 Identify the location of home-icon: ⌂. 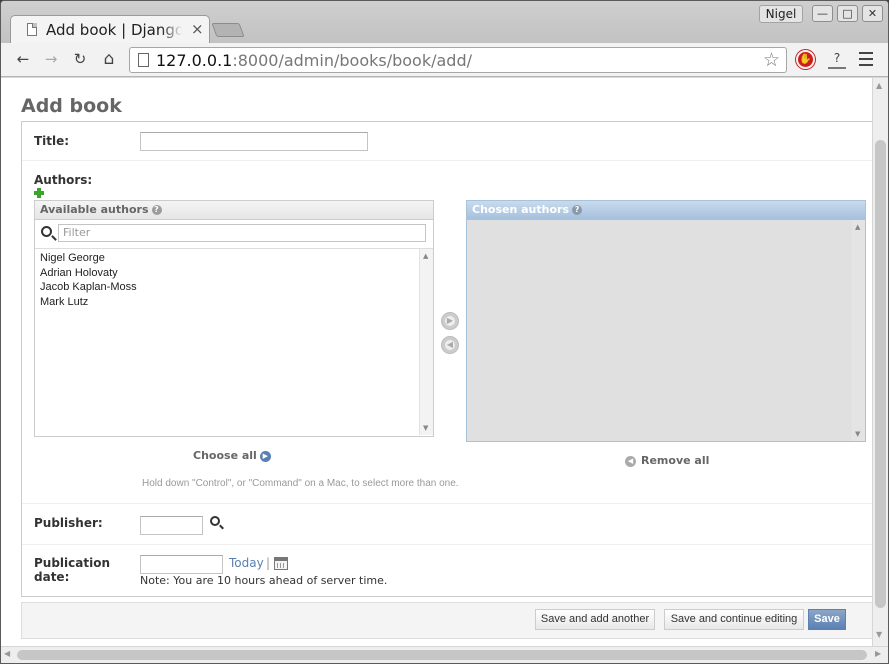
(109, 59).